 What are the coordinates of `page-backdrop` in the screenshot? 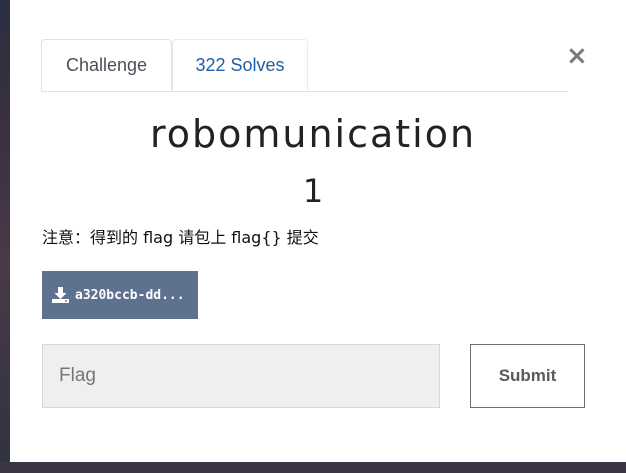 It's located at (5, 236).